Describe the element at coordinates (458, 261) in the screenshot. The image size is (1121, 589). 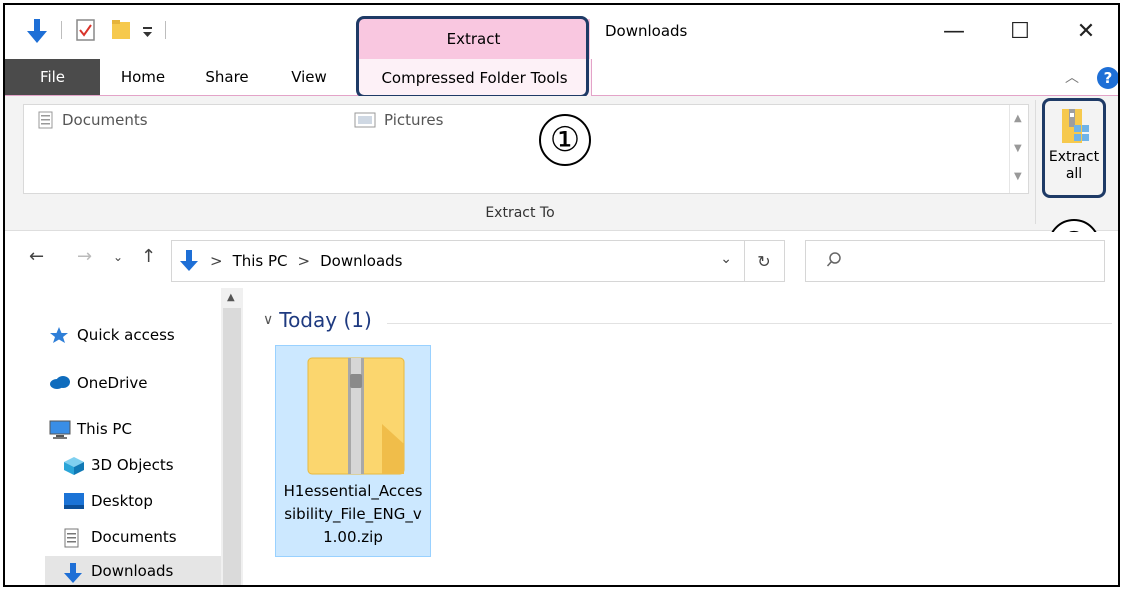
I see `address-bar: > This PC > Downloads ⌄` at that location.